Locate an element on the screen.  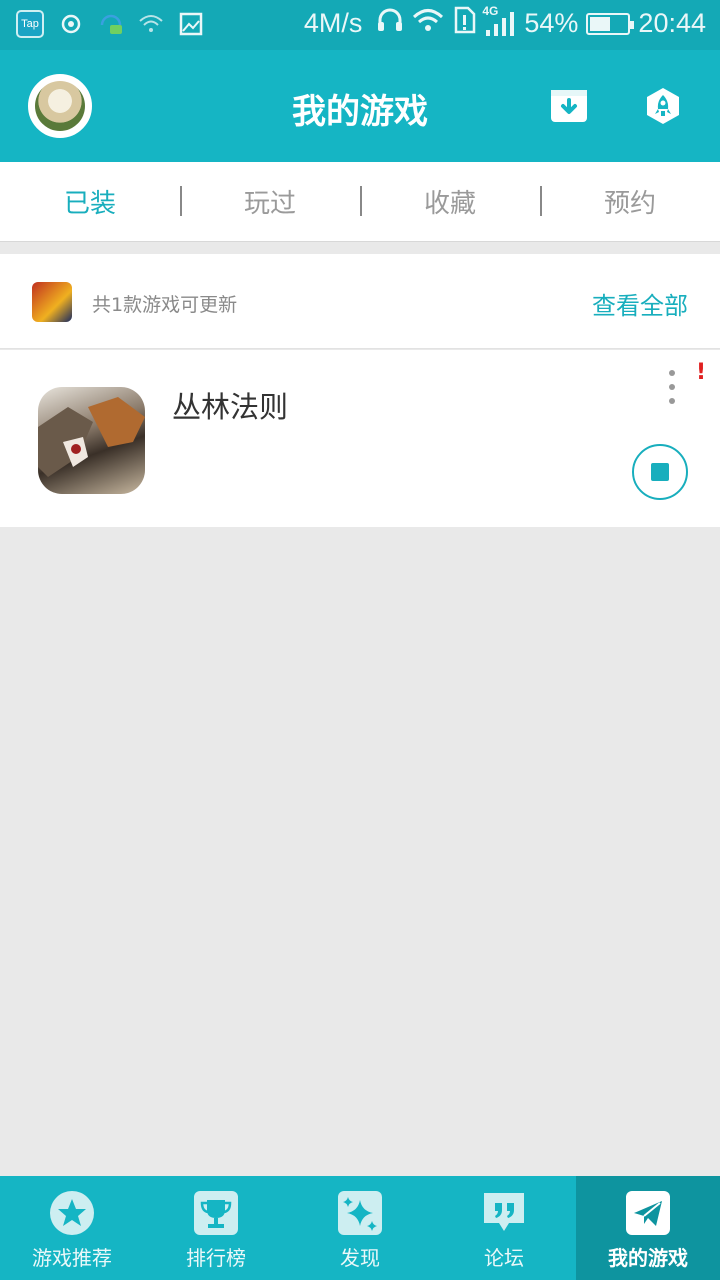
headphones-icon is located at coordinates (390, 23).